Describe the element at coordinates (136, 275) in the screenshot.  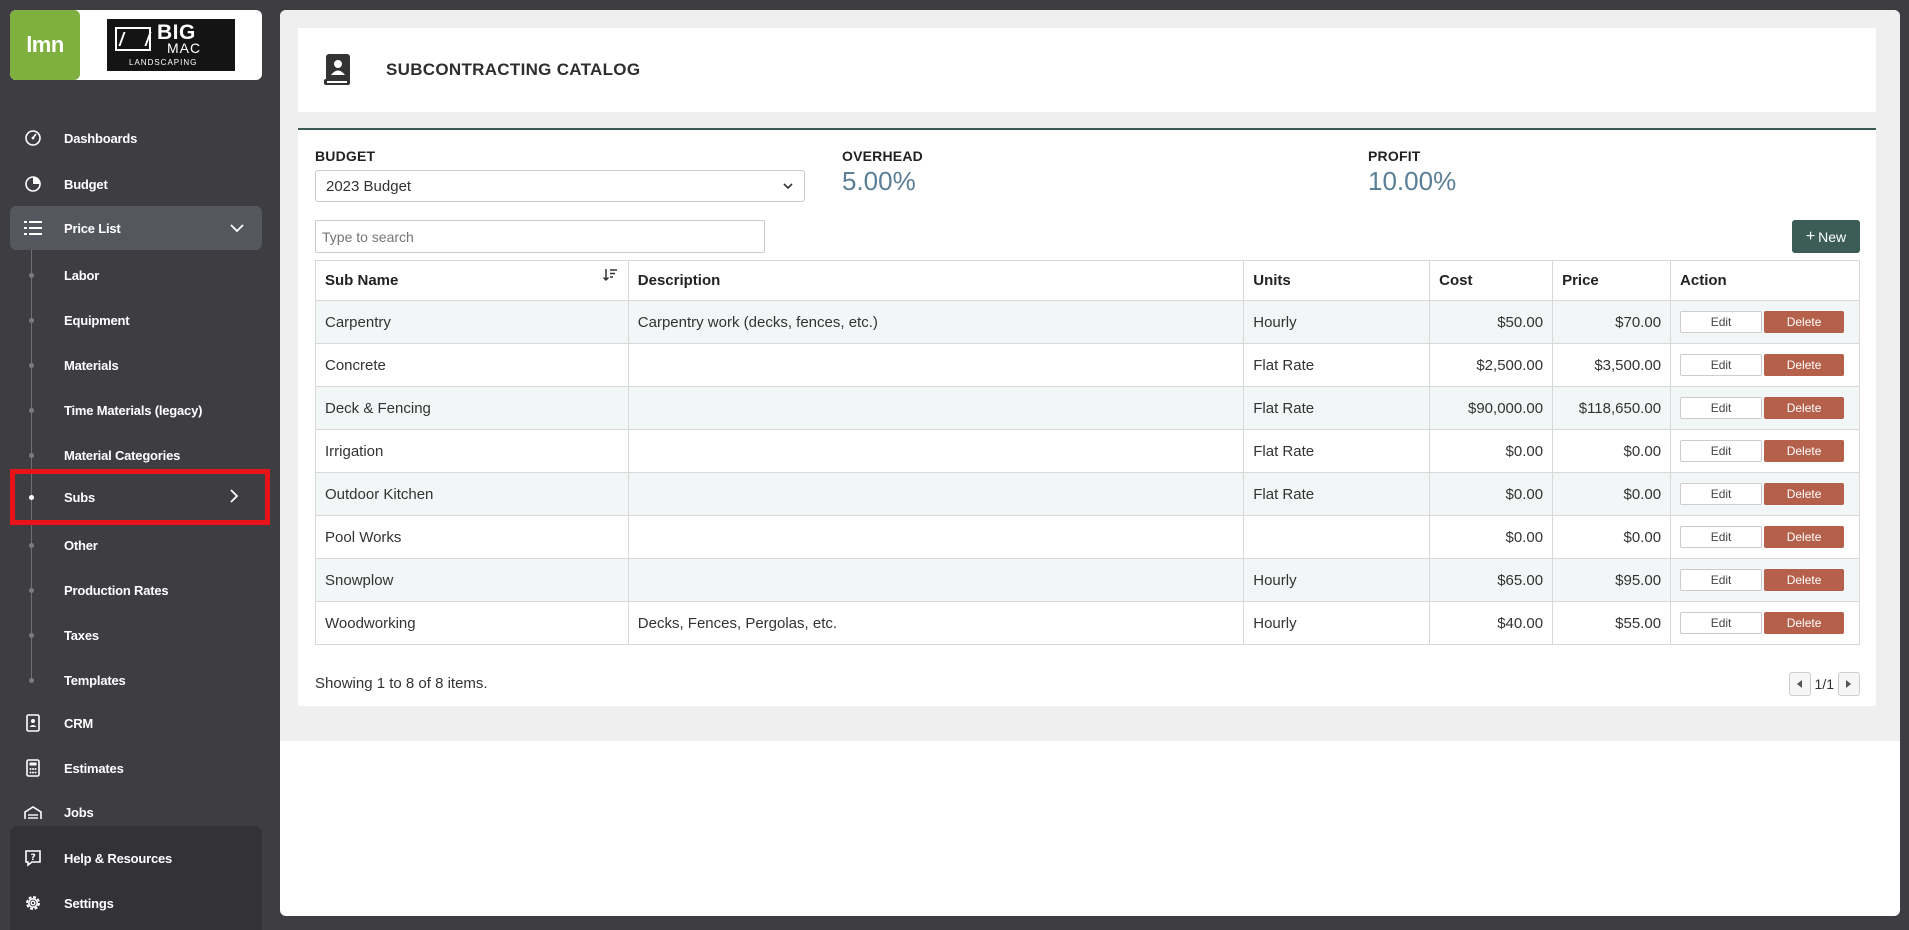
I see `sidebar-item-labor: Labor` at that location.